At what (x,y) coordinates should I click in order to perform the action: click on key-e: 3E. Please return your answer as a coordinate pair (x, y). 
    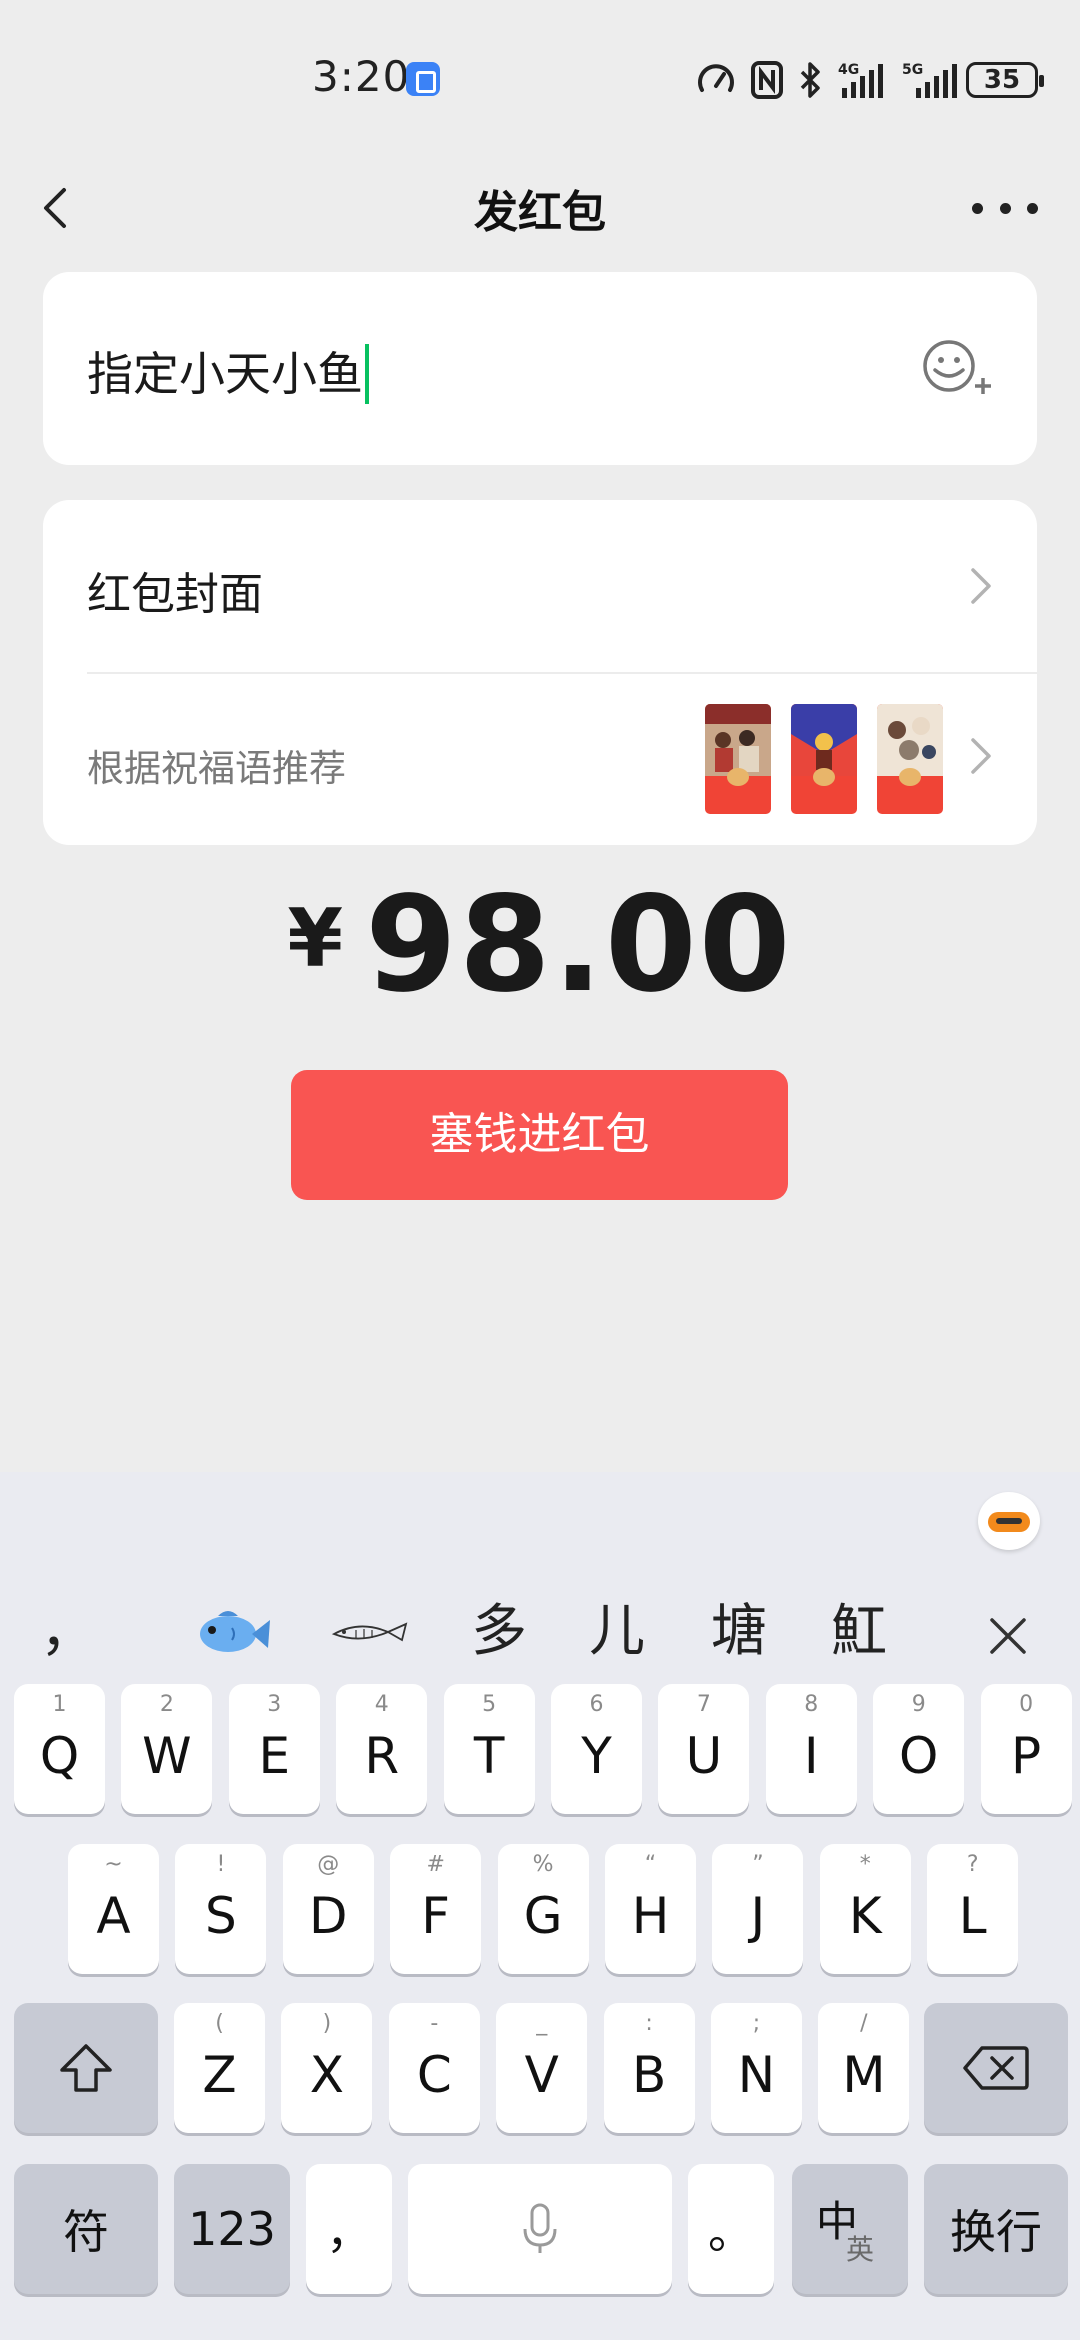
    Looking at the image, I should click on (274, 1749).